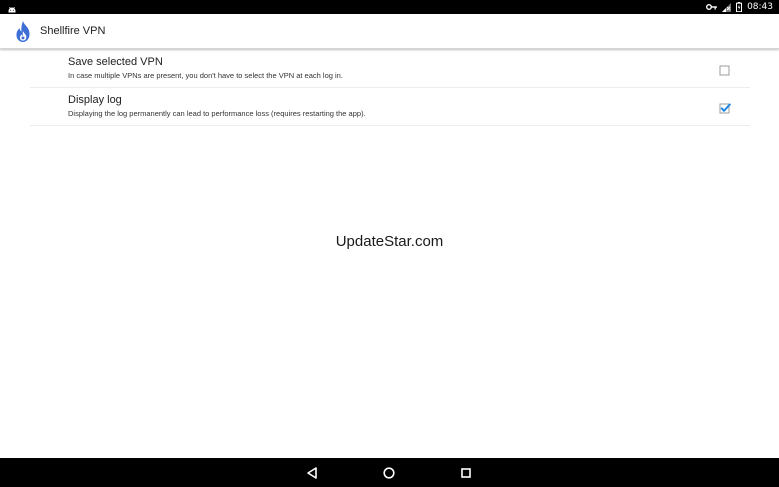  Describe the element at coordinates (712, 7) in the screenshot. I see `key-icon` at that location.